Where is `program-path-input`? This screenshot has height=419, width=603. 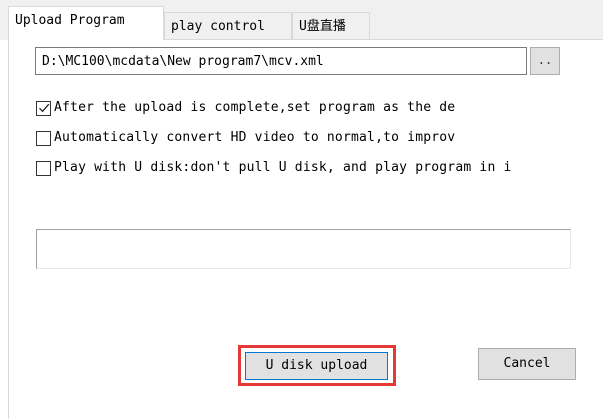 program-path-input is located at coordinates (281, 61).